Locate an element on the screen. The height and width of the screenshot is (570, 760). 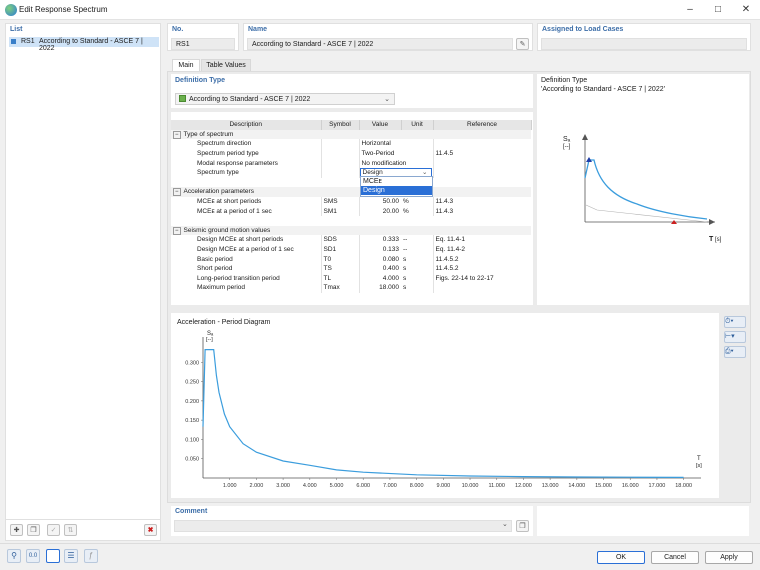
x-tick-label: 8.000 is located at coordinates (417, 486).